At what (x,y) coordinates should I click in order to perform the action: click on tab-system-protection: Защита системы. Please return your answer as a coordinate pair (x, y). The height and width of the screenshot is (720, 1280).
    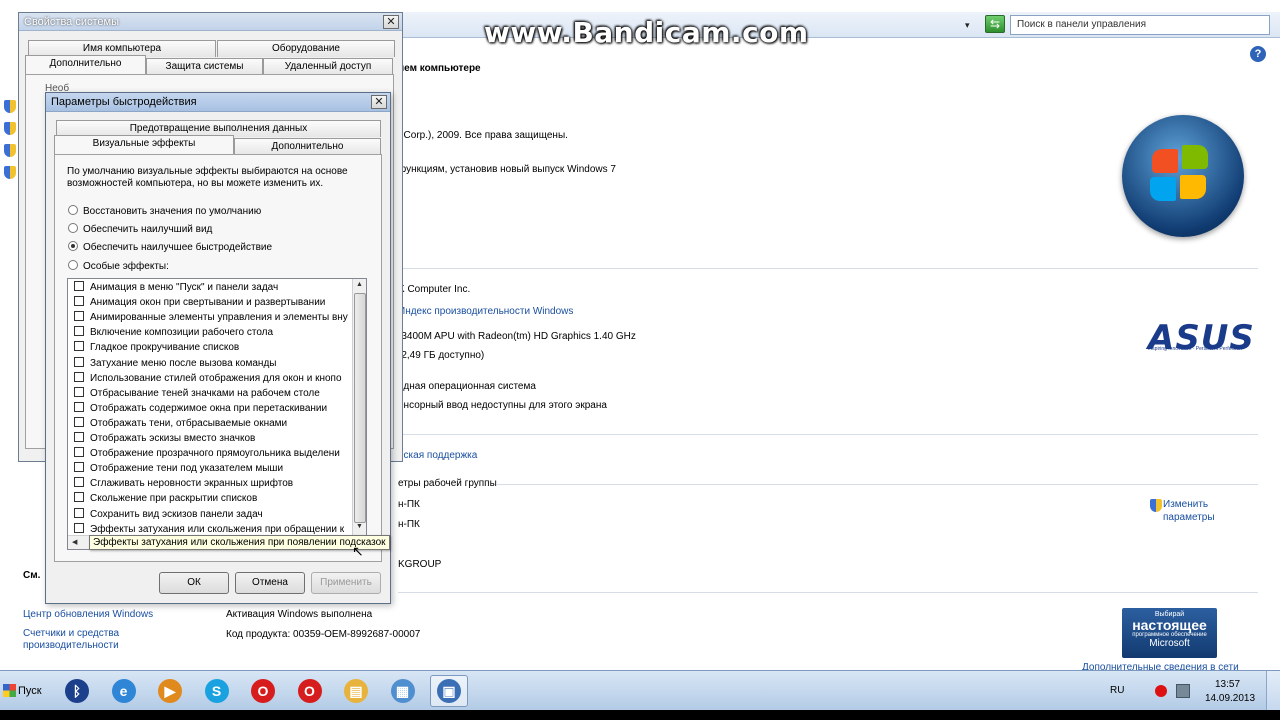
    Looking at the image, I should click on (204, 66).